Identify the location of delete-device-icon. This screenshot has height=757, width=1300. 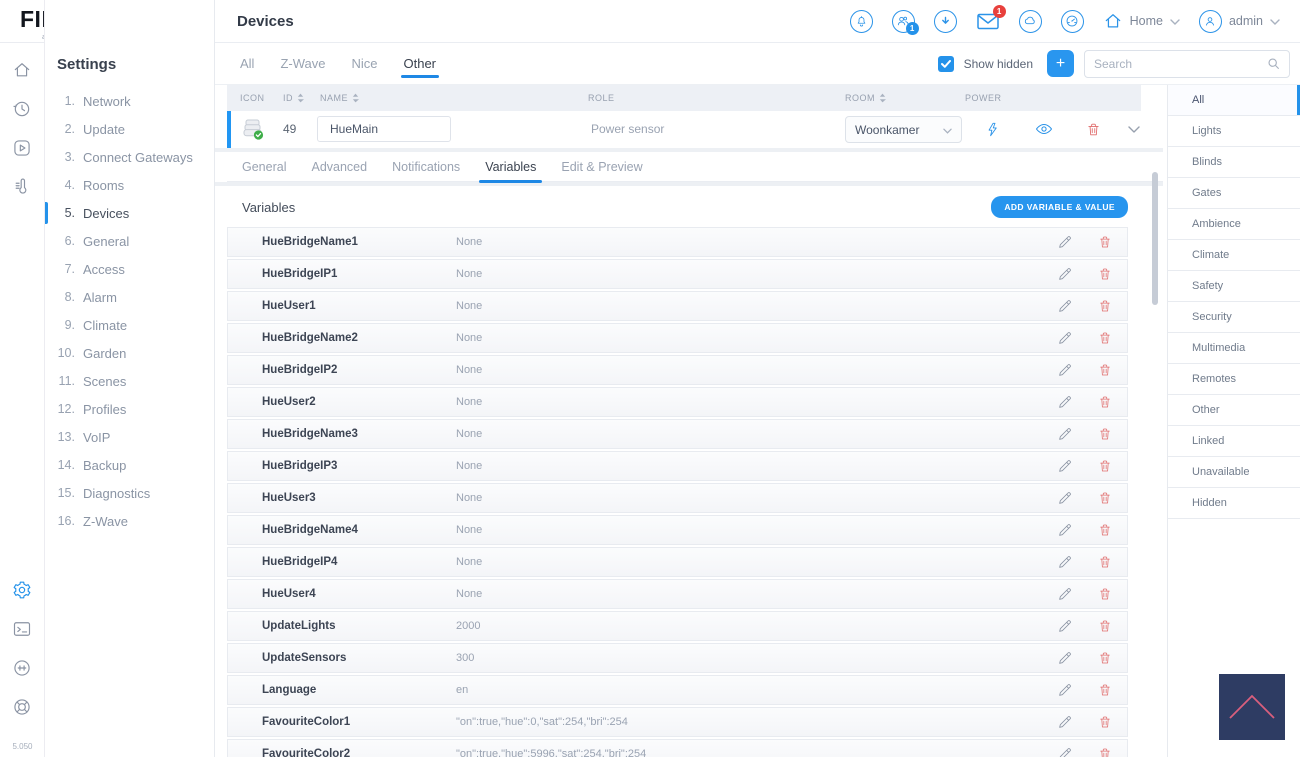
(1093, 129).